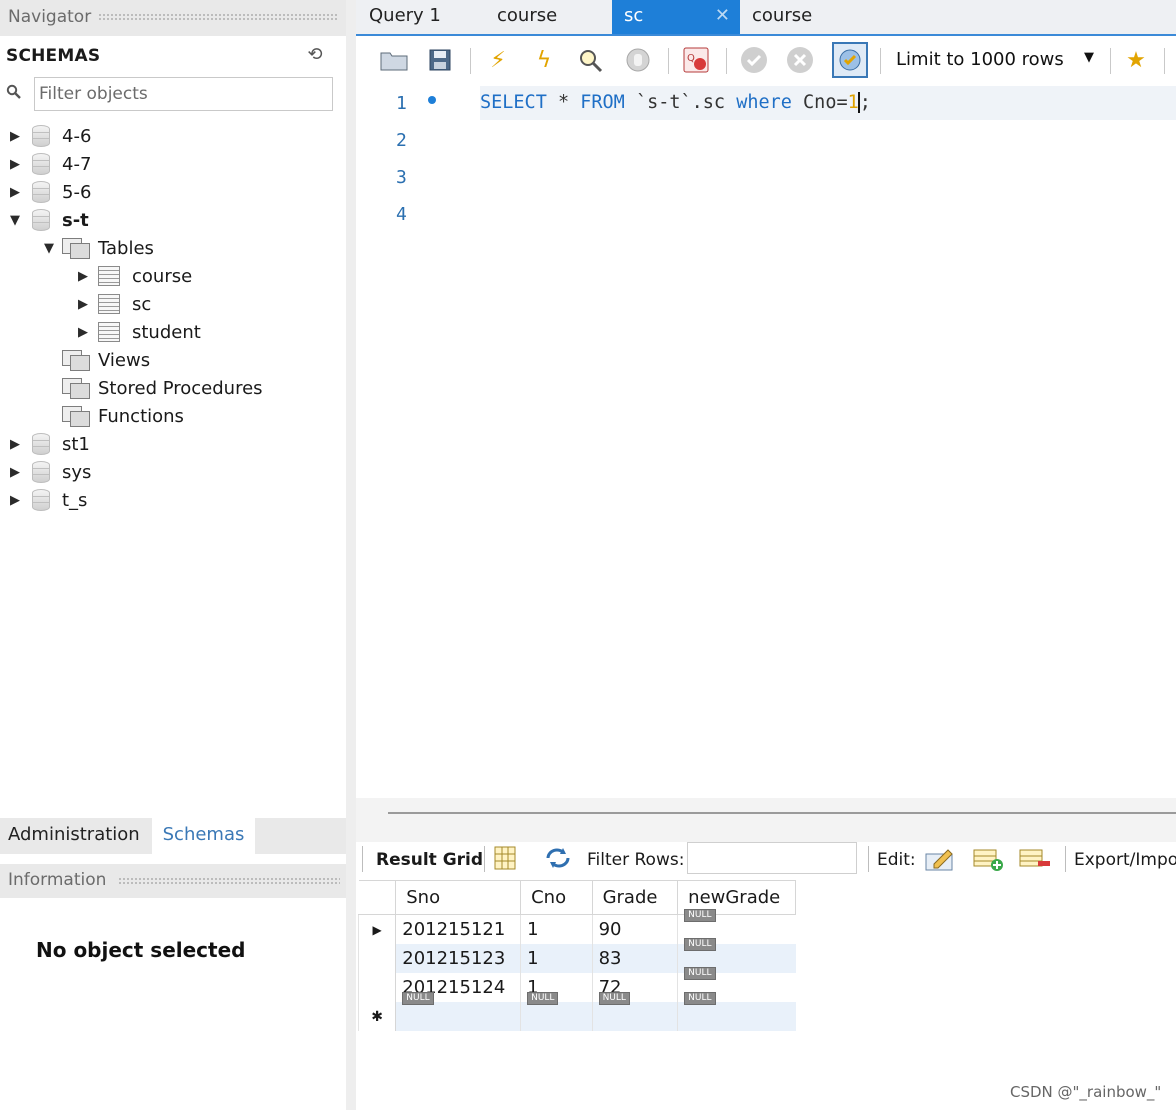  I want to click on cell-sno: NULL, so click(458, 1011).